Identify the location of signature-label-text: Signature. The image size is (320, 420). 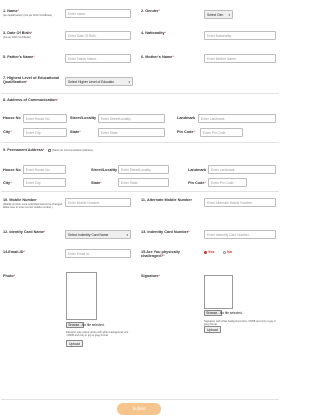
(150, 276).